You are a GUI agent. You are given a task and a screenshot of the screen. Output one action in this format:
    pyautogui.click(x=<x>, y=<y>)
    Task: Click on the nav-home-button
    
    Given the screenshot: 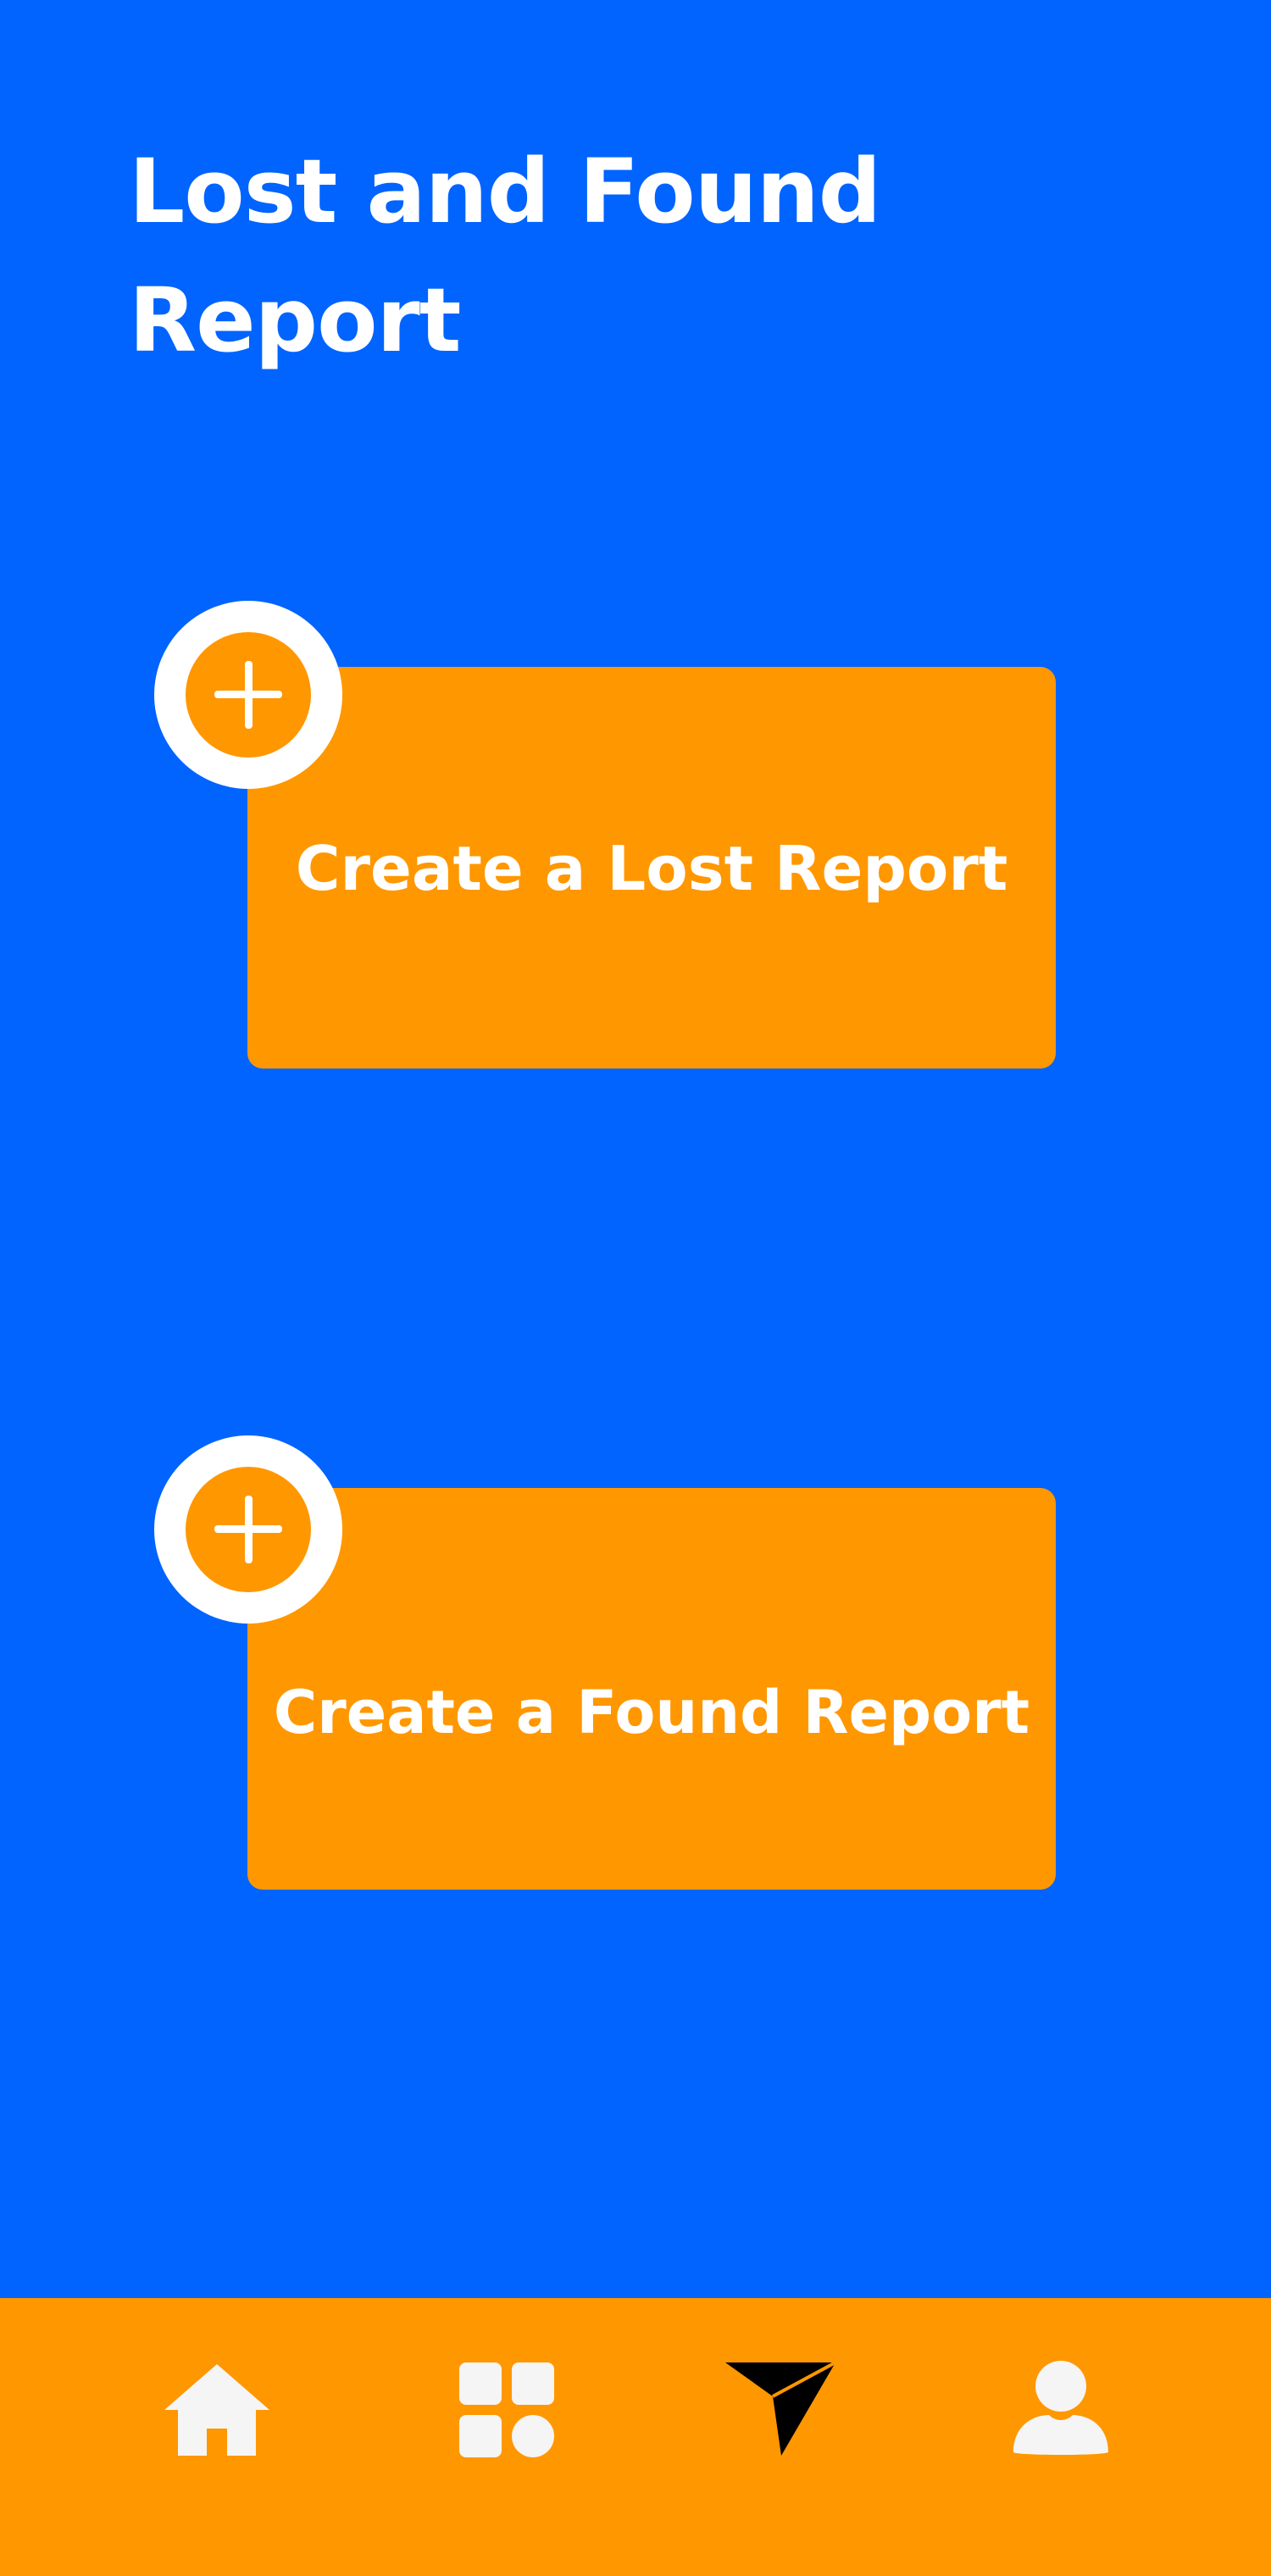 What is the action you would take?
    pyautogui.click(x=217, y=2410)
    